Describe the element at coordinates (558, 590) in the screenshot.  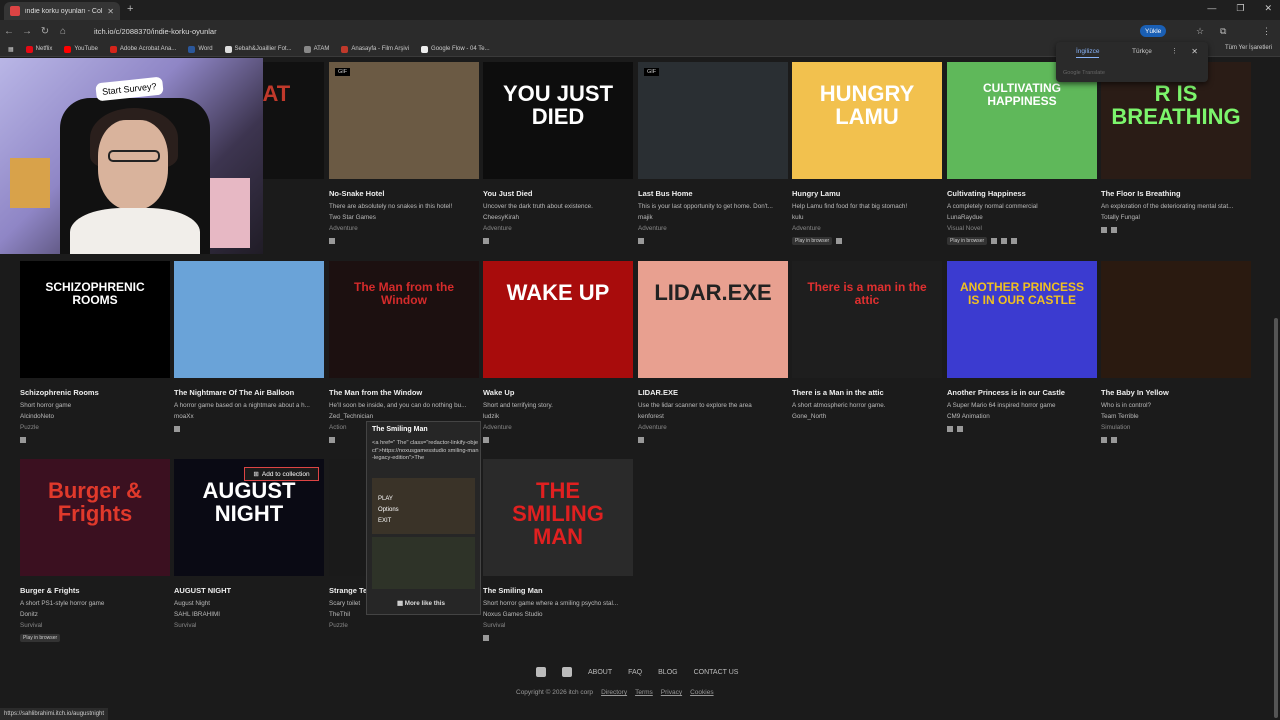
I see `game-title: The Smiling Man` at that location.